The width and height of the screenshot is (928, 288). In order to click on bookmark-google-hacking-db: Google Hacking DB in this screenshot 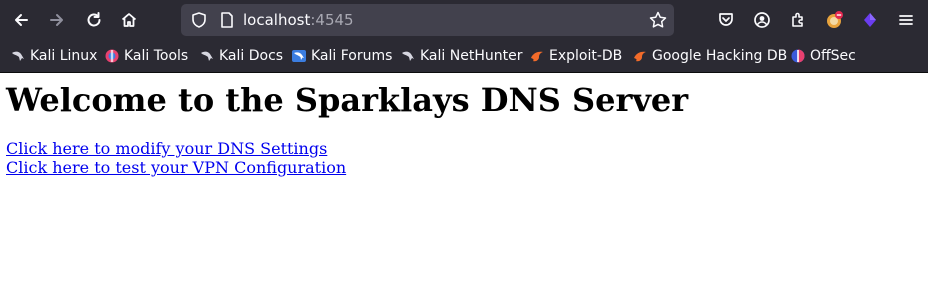, I will do `click(709, 56)`.